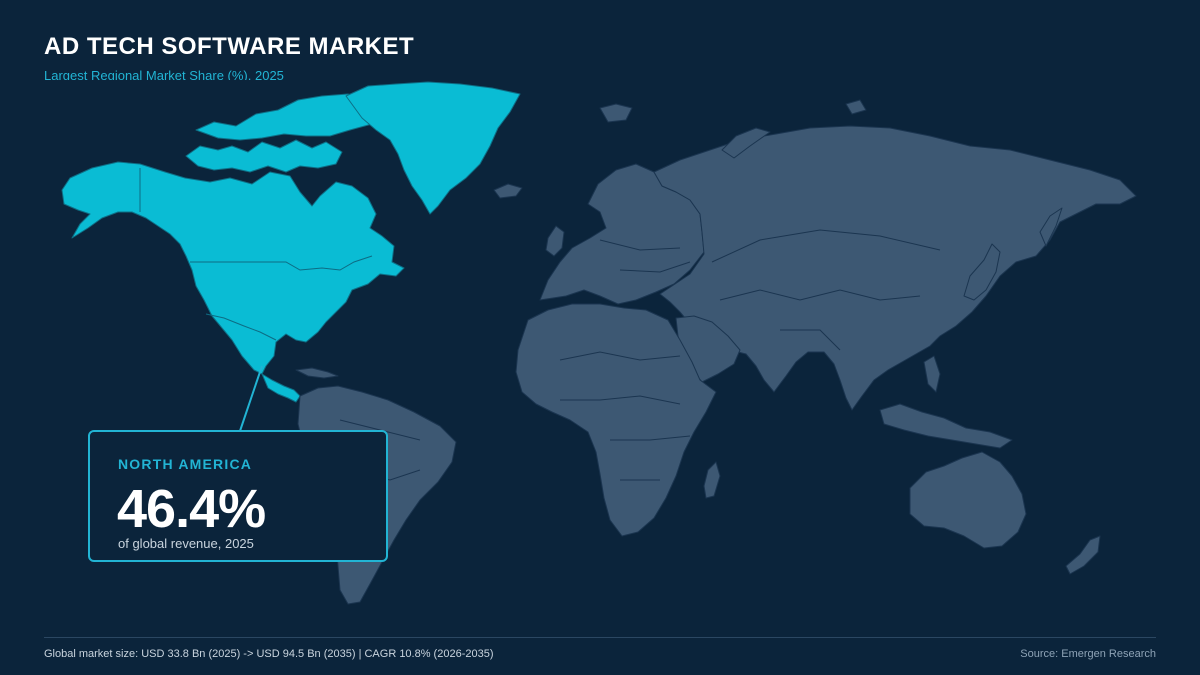 The width and height of the screenshot is (1200, 675). What do you see at coordinates (600, 637) in the screenshot?
I see `footer-divider` at bounding box center [600, 637].